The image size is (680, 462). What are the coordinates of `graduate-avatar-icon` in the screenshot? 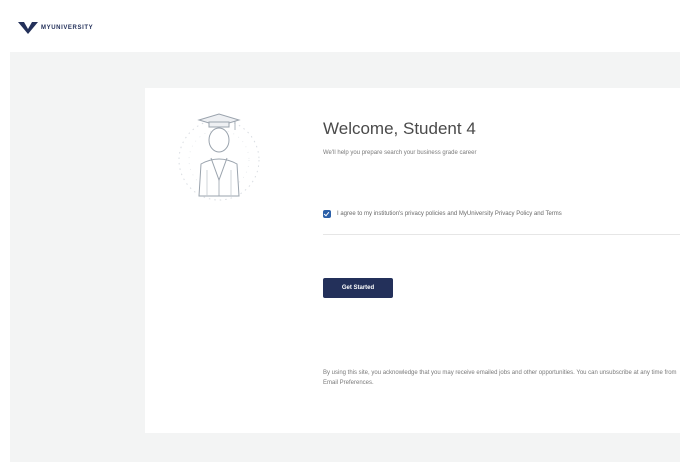 It's located at (219, 158).